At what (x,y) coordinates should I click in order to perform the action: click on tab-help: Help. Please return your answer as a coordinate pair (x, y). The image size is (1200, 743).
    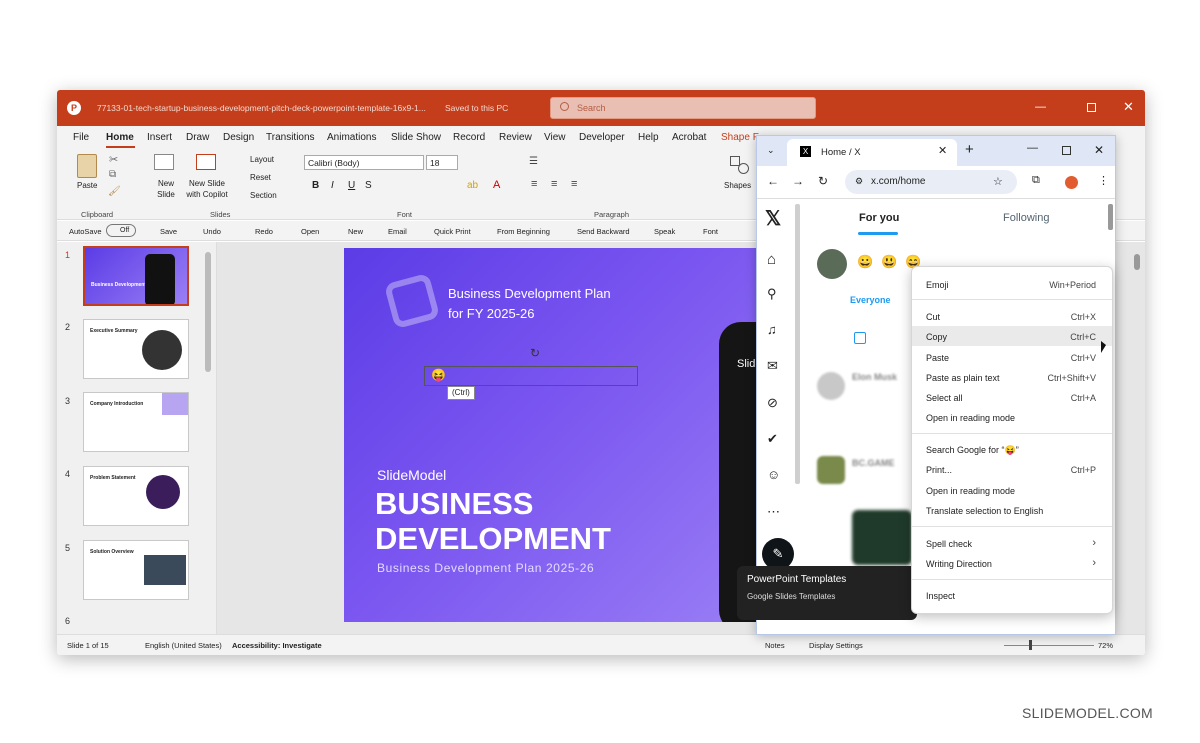
    Looking at the image, I should click on (648, 137).